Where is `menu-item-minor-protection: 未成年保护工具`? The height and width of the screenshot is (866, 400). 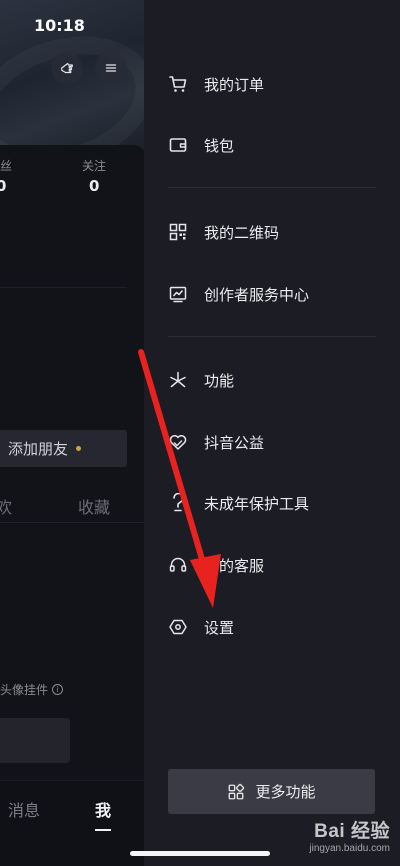 menu-item-minor-protection: 未成年保护工具 is located at coordinates (273, 503).